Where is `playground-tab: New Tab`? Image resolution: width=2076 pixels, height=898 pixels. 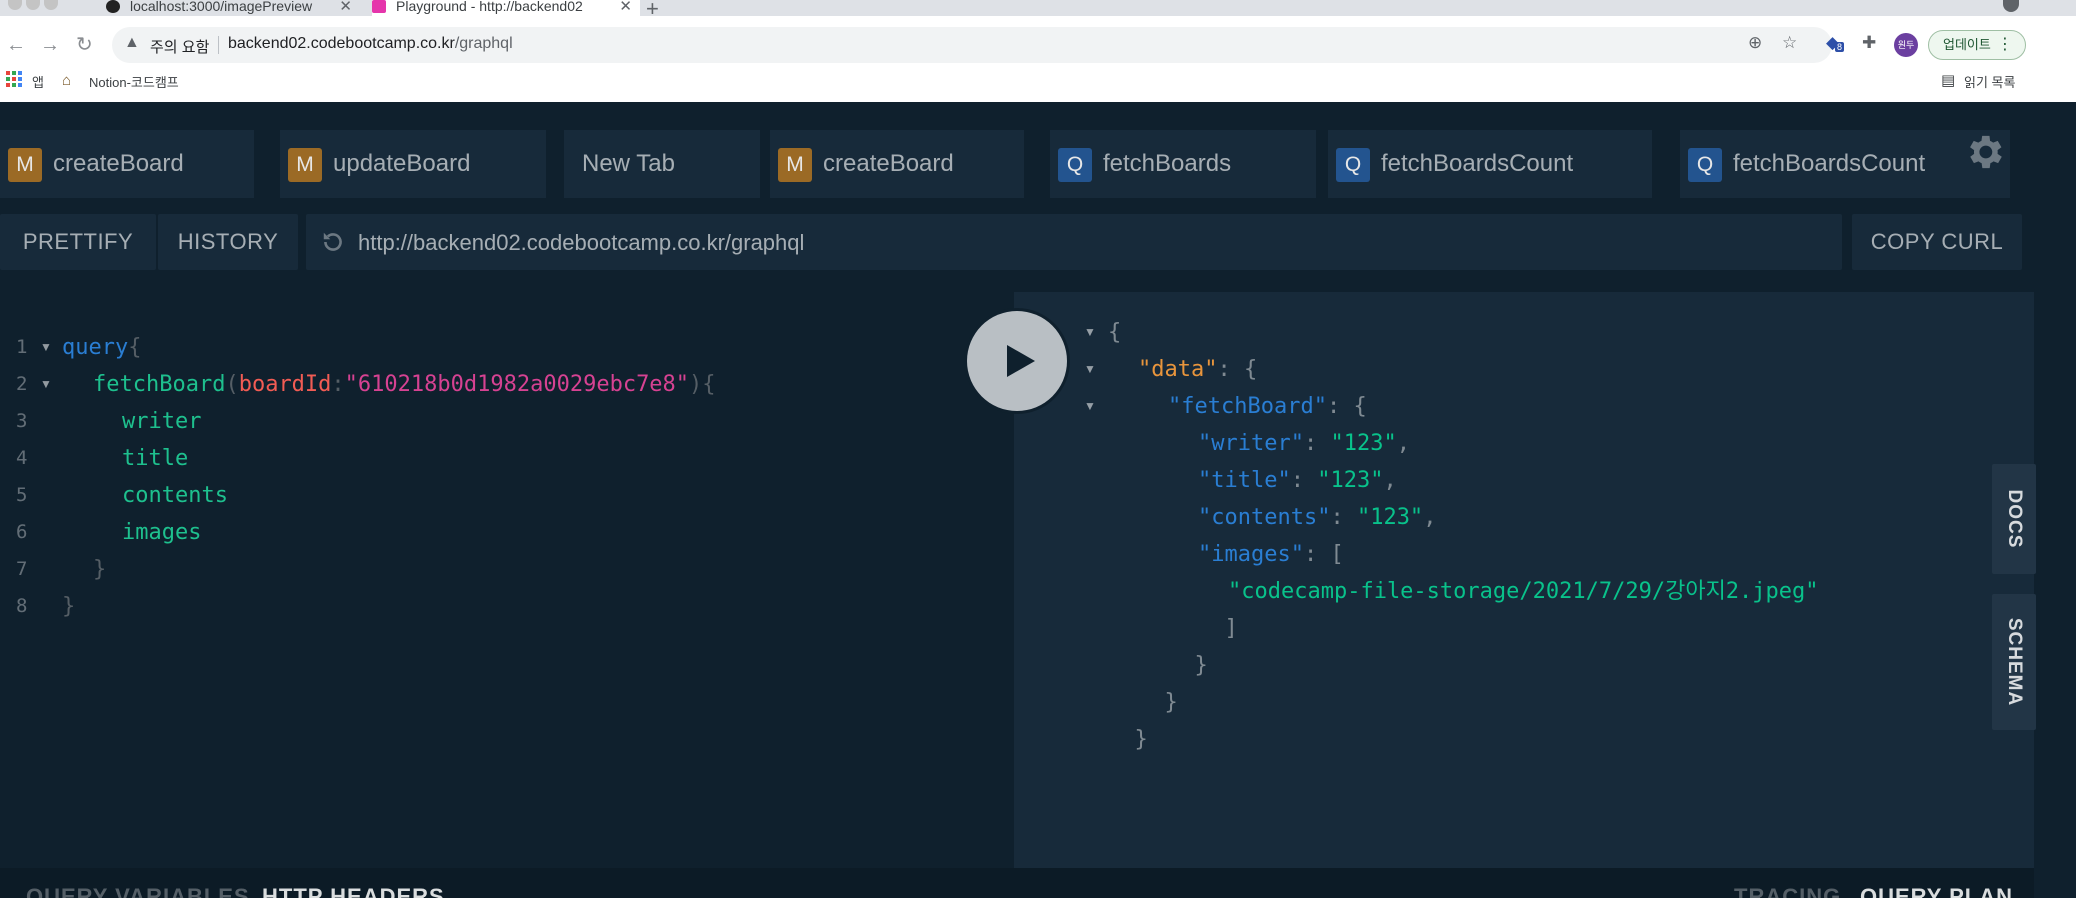 playground-tab: New Tab is located at coordinates (662, 164).